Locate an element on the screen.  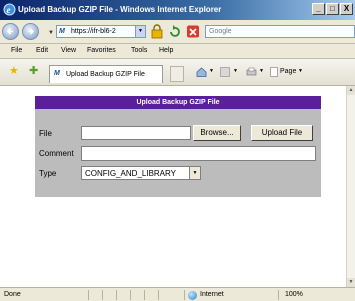
menu-view: View is located at coordinates (68, 50).